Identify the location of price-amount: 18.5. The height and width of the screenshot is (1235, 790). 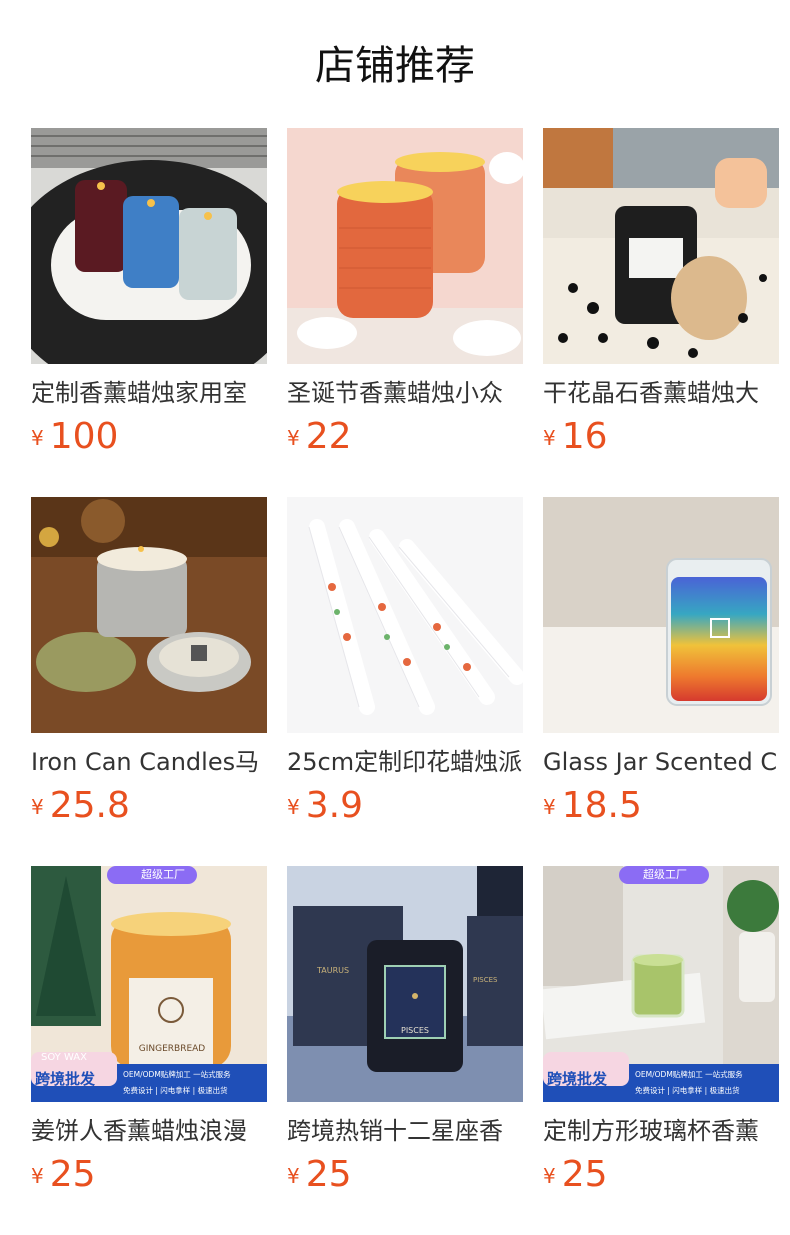
(601, 805).